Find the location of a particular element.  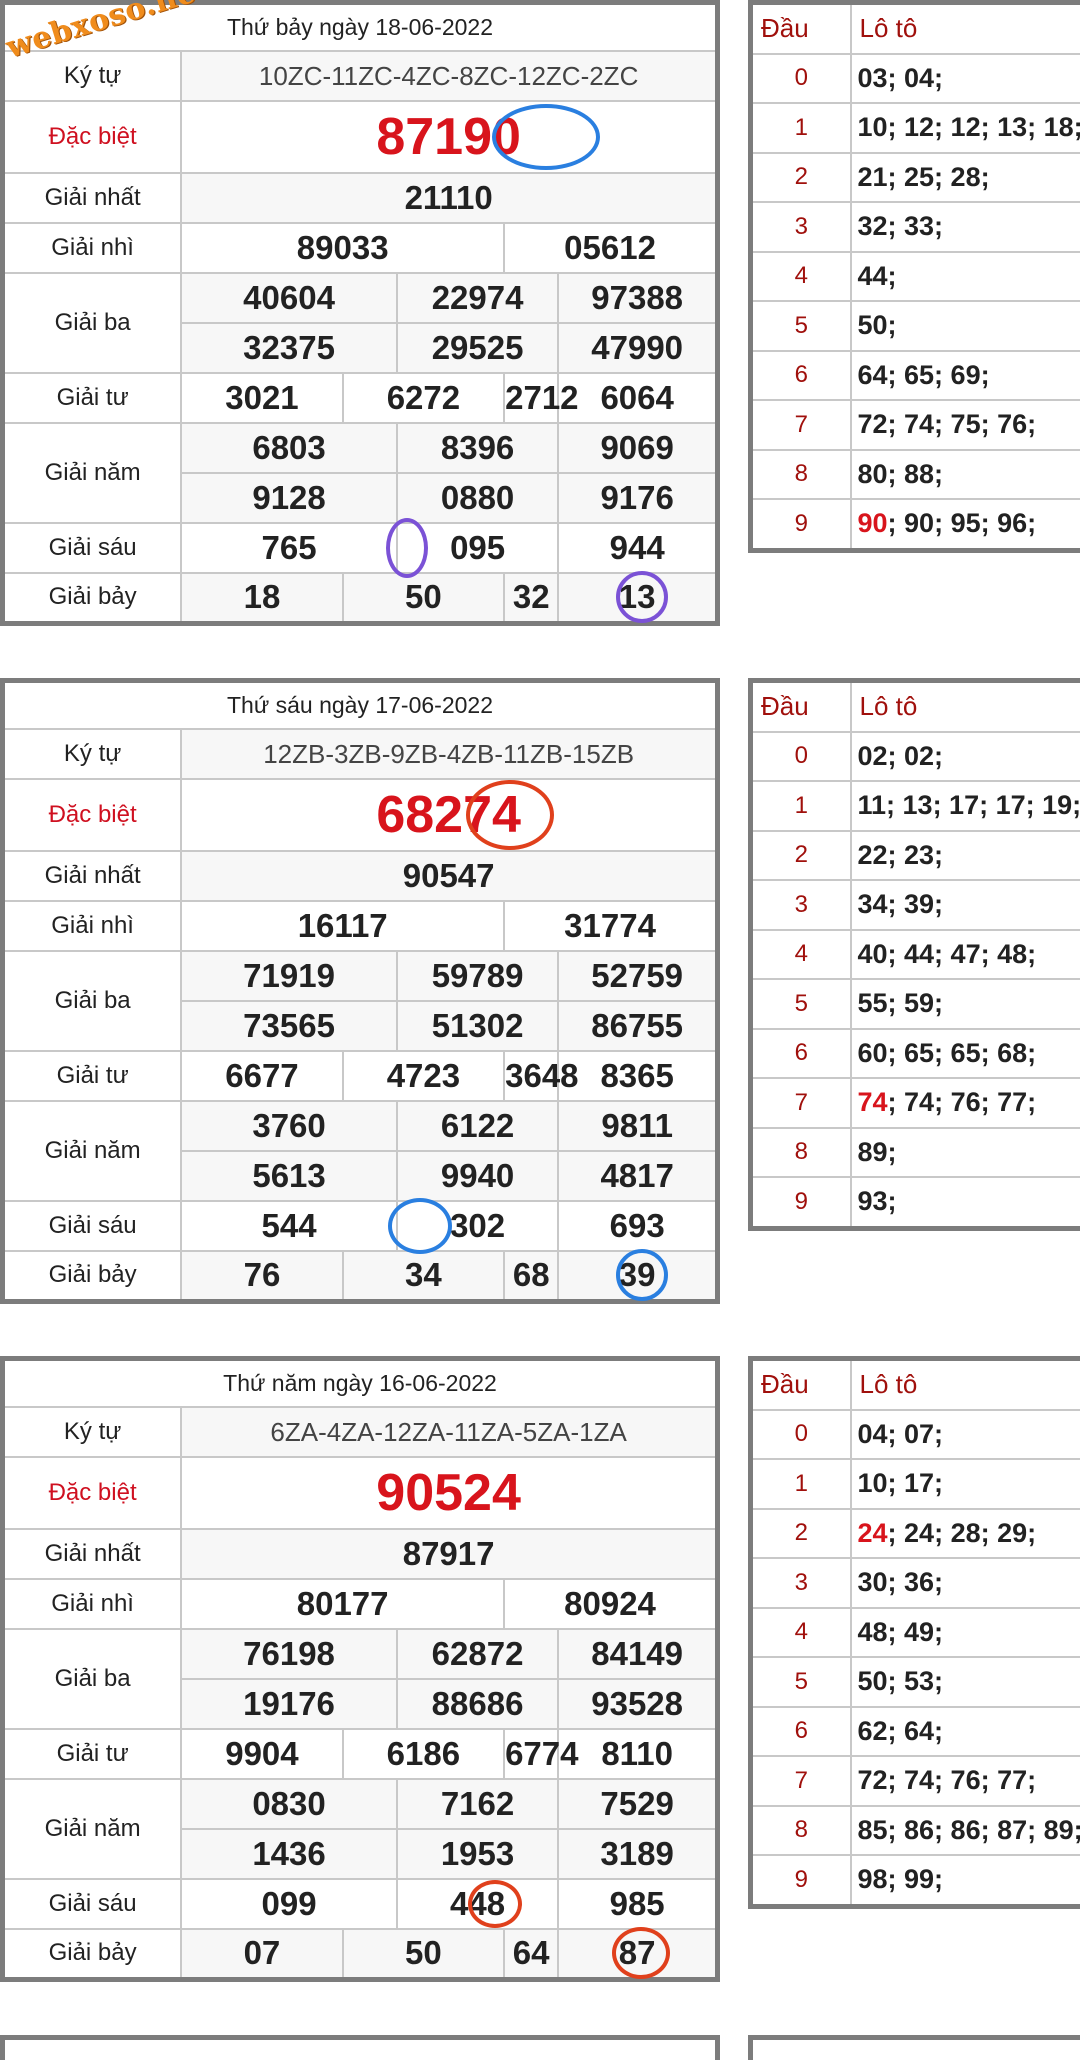

loto-values: 93; is located at coordinates (965, 1202).